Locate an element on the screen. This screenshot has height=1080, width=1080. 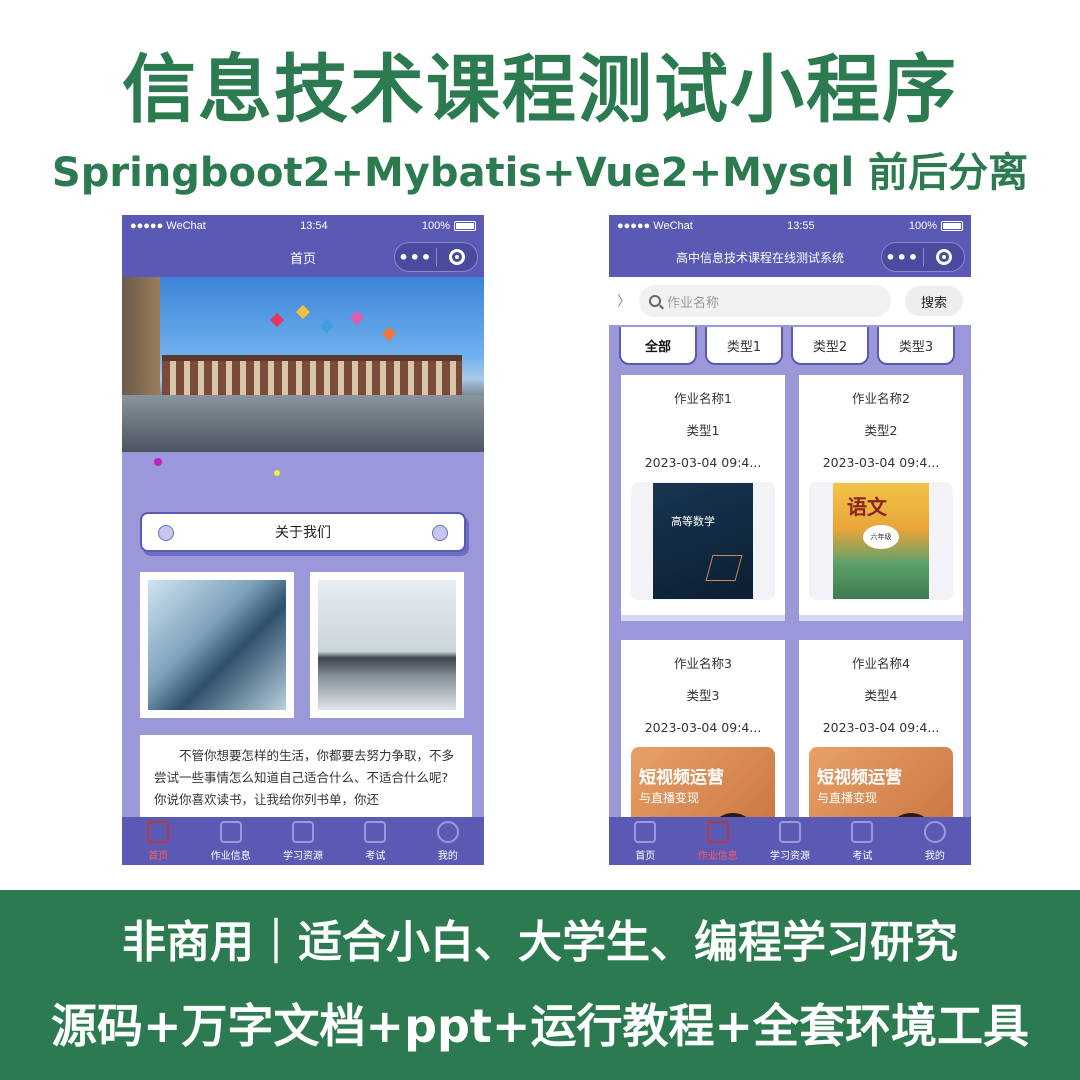
cover-subtitle: 六年级 is located at coordinates (881, 537).